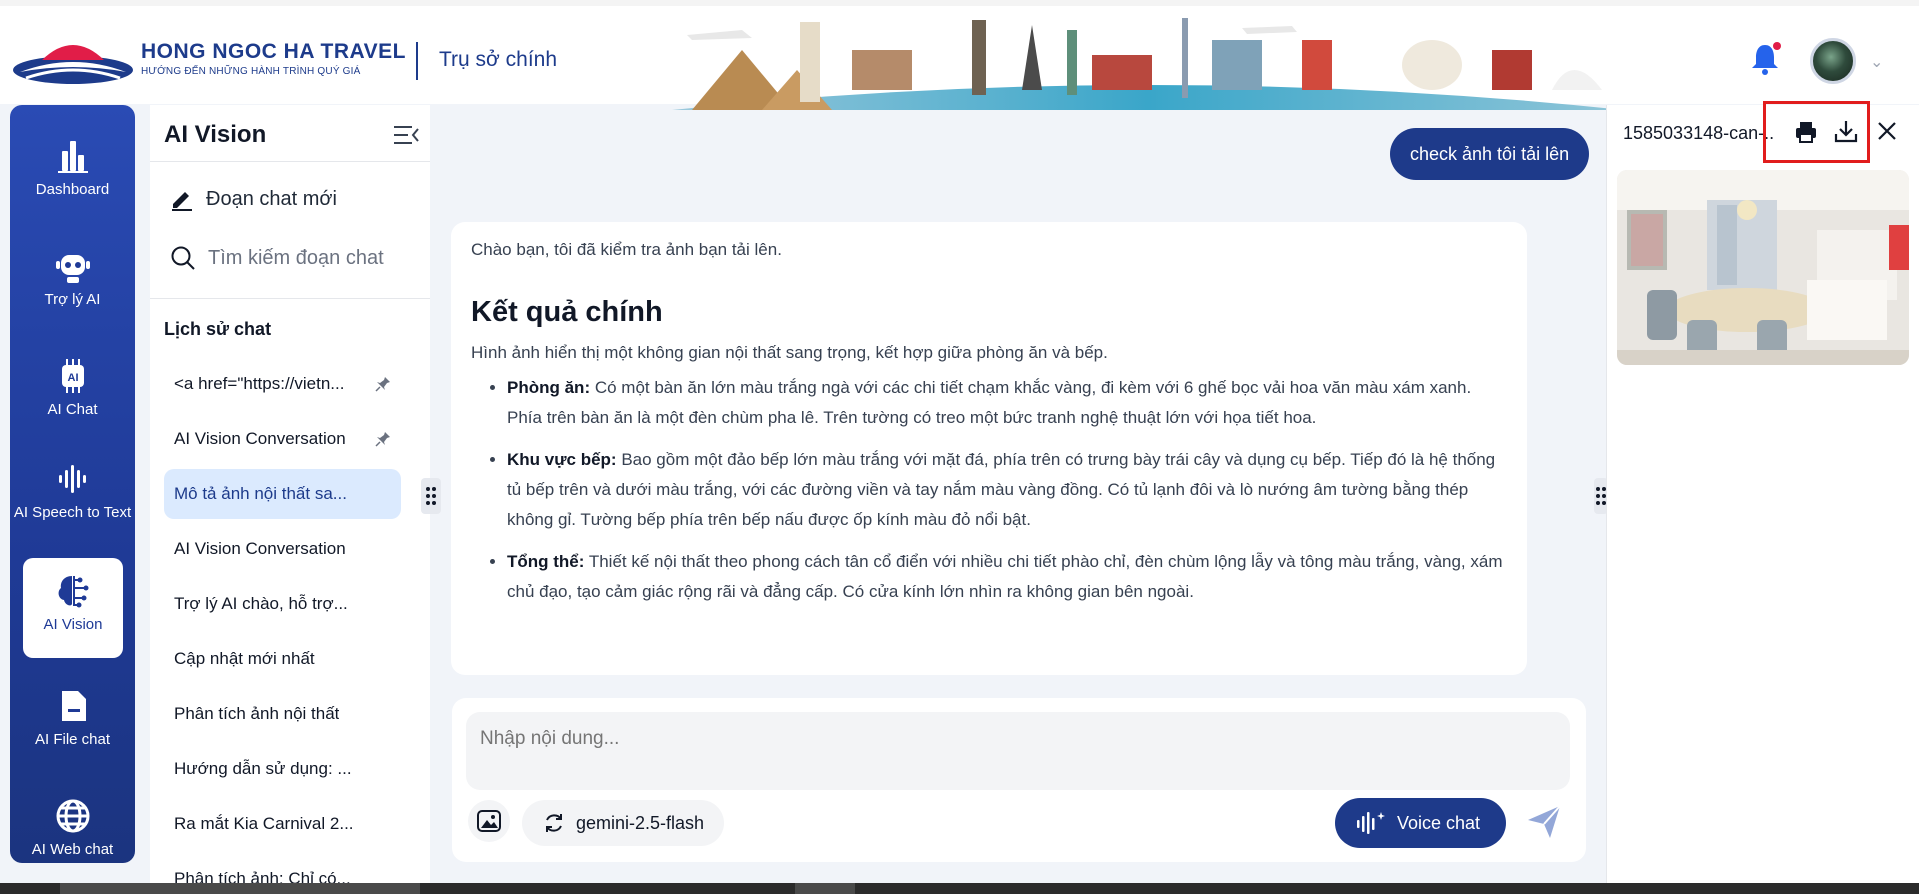 The image size is (1919, 894). What do you see at coordinates (271, 198) in the screenshot?
I see `new-chat-label: Đoạn chat mới` at bounding box center [271, 198].